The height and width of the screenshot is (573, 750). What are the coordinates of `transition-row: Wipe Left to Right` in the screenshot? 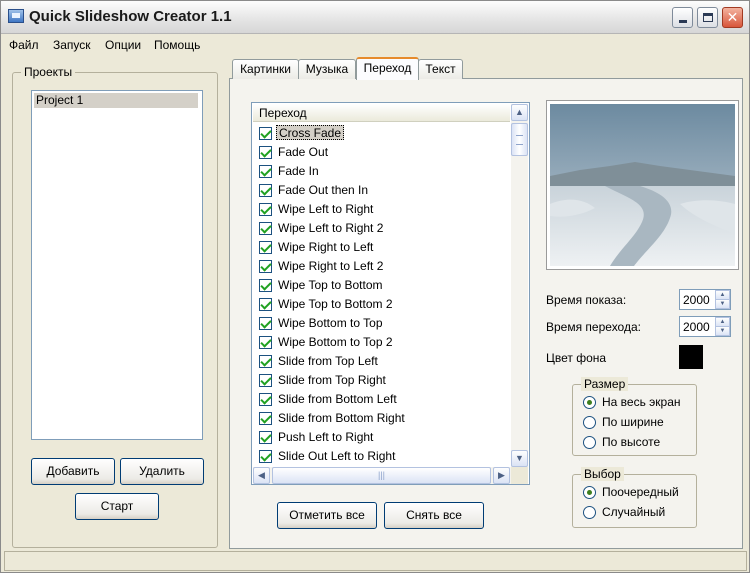 It's located at (381, 209).